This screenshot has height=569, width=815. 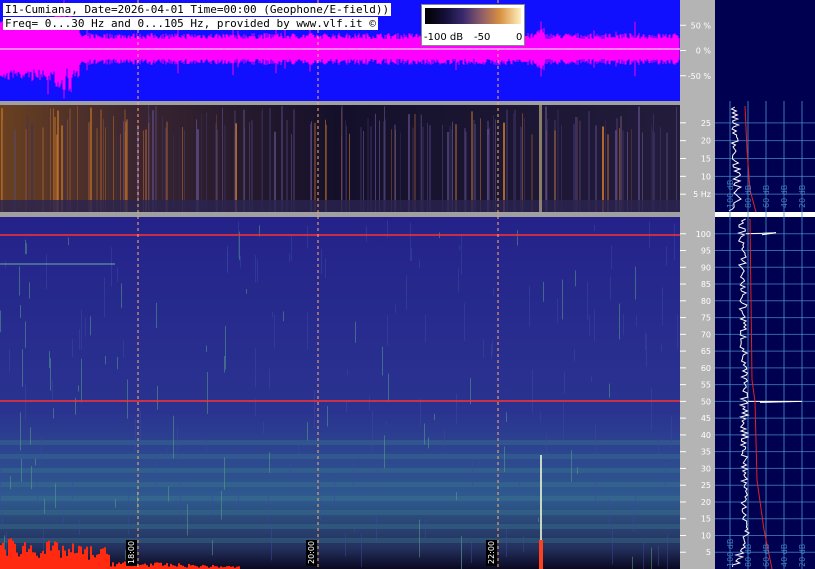 What do you see at coordinates (765, 50) in the screenshot?
I see `side-spectrum-top-bg` at bounding box center [765, 50].